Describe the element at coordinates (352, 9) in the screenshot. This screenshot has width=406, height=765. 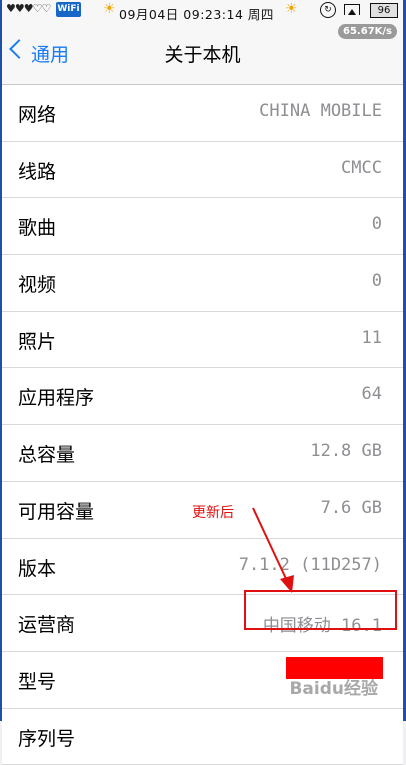
I see `airplay-icon` at that location.